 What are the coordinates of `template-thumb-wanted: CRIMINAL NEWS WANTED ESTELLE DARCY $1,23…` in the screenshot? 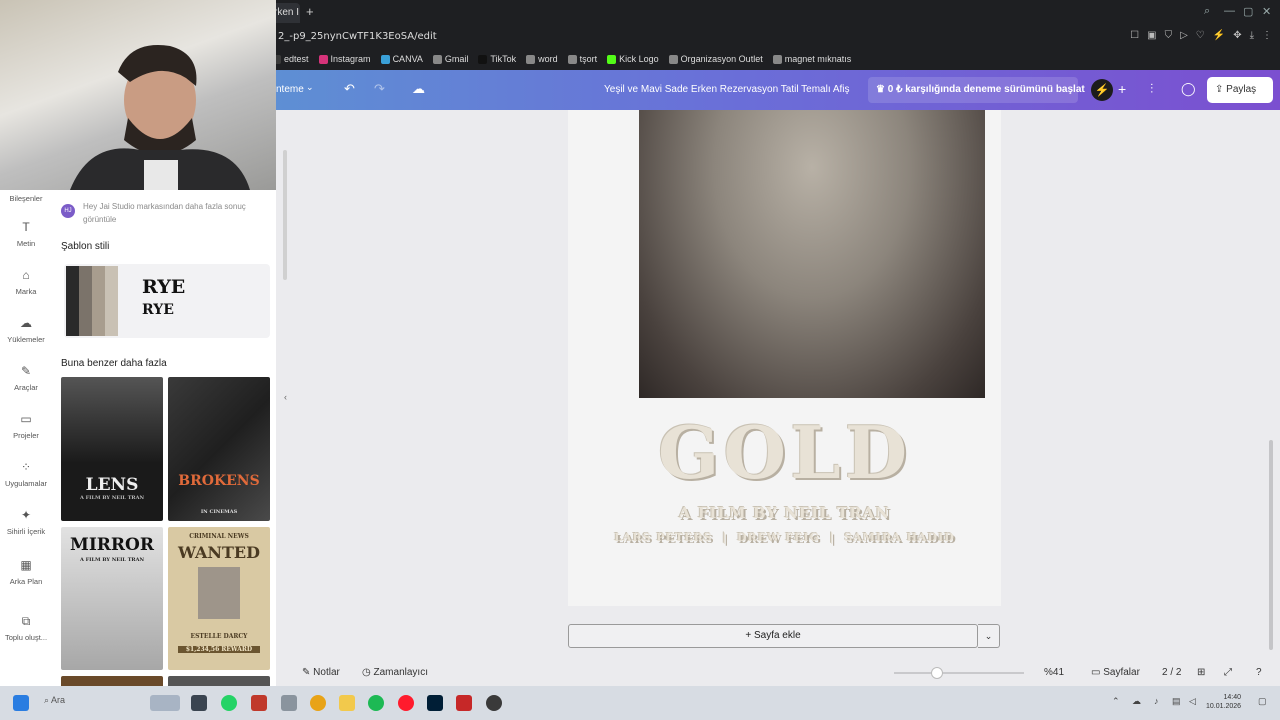 It's located at (219, 598).